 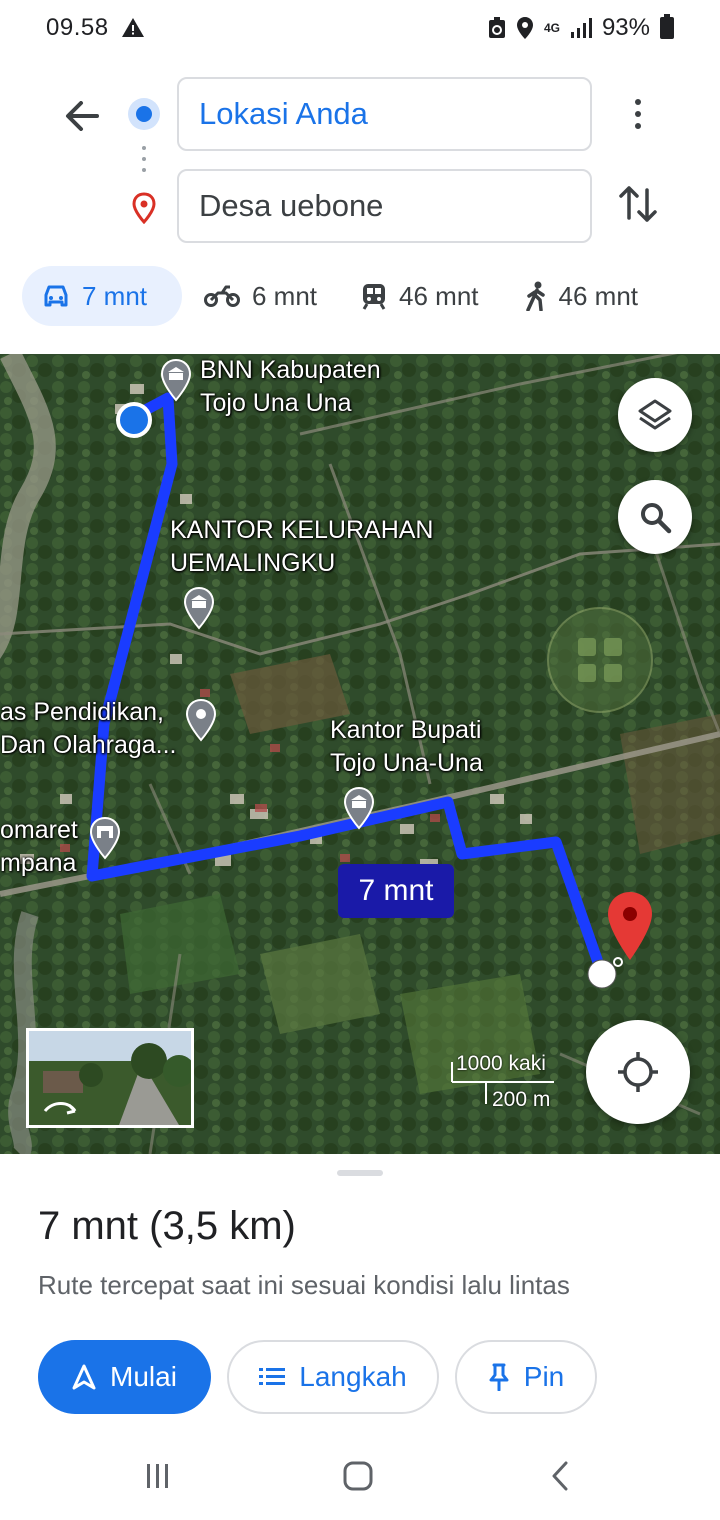 I want to click on steps-button: Langkah, so click(x=333, y=1377).